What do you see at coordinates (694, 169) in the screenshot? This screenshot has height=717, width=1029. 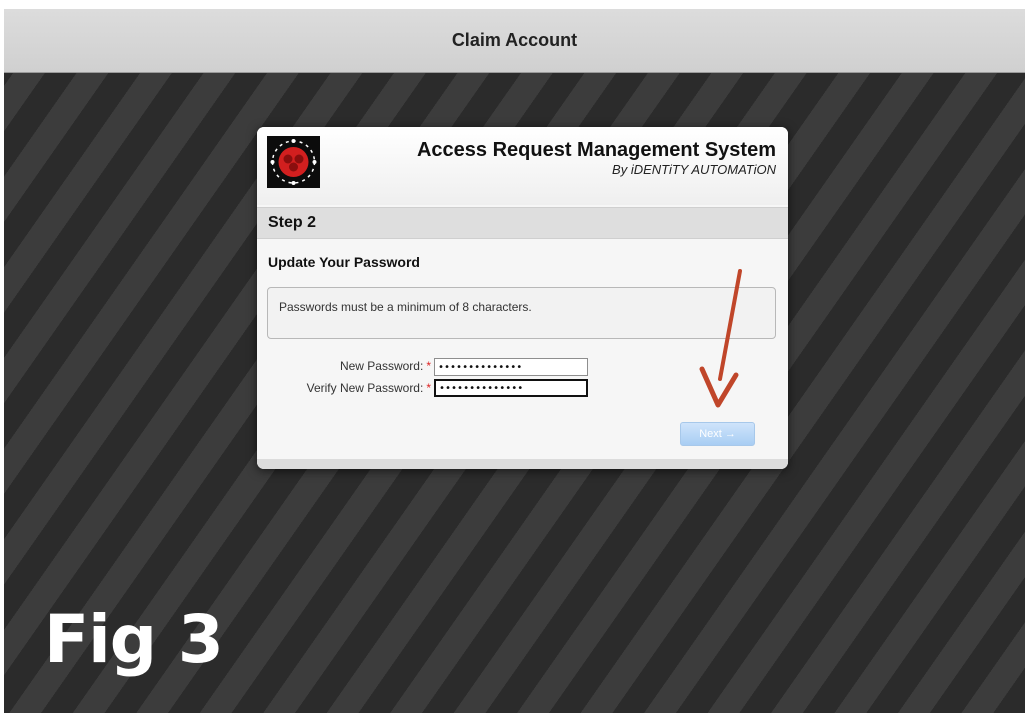 I see `system-subtitle: By iDENTiTY AUTOMATiON` at bounding box center [694, 169].